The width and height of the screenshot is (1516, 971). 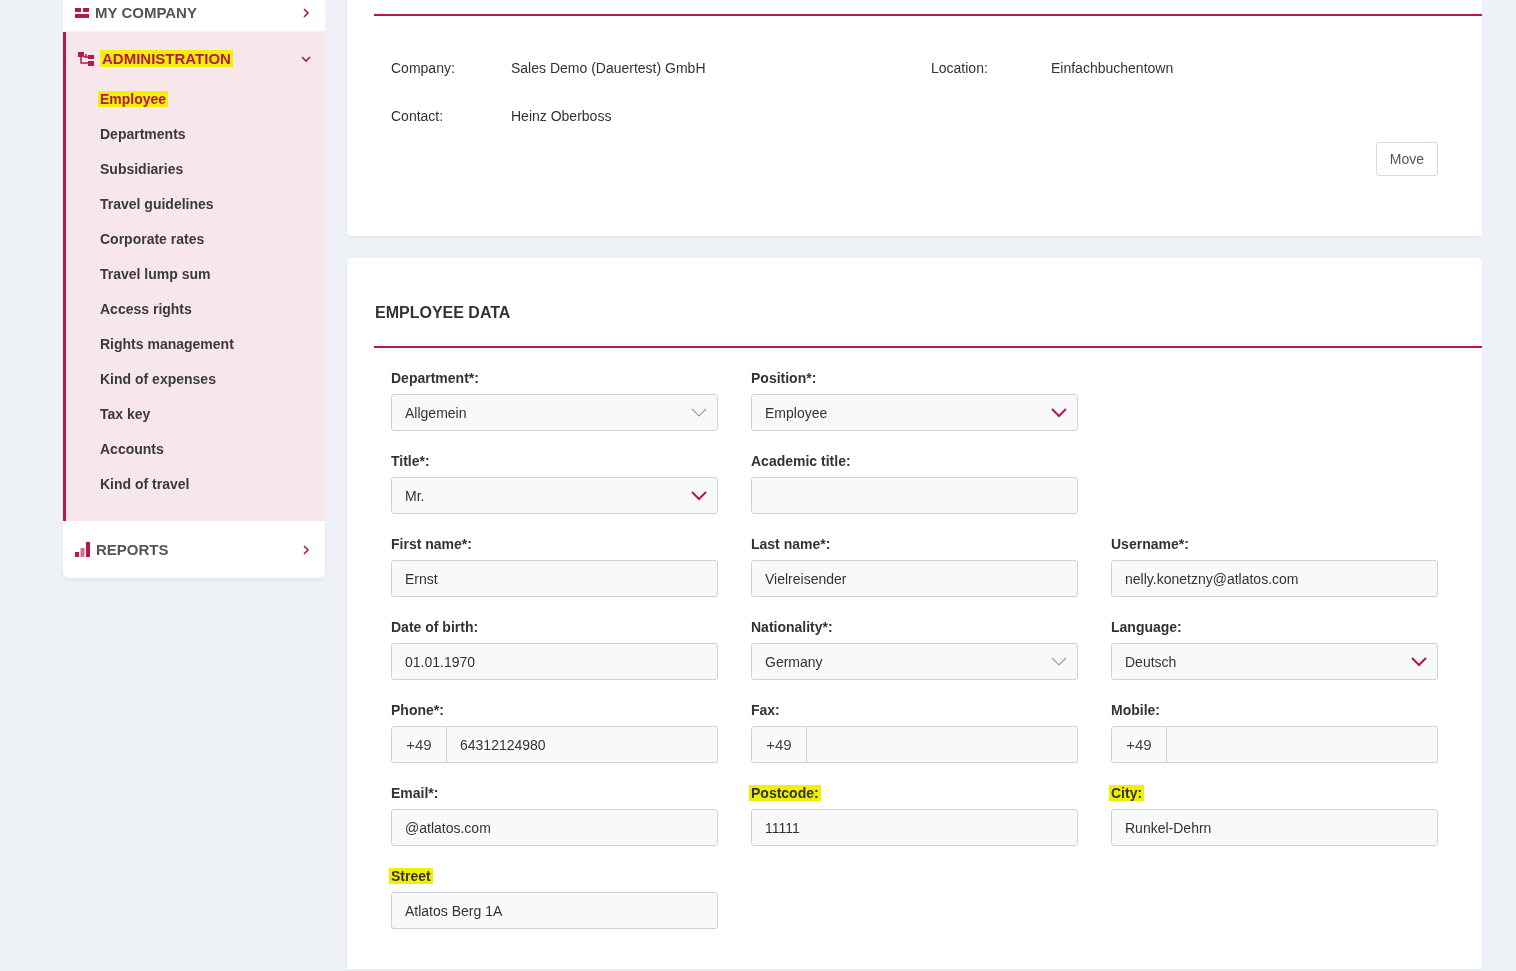 What do you see at coordinates (765, 710) in the screenshot?
I see `field-label: Fax:` at bounding box center [765, 710].